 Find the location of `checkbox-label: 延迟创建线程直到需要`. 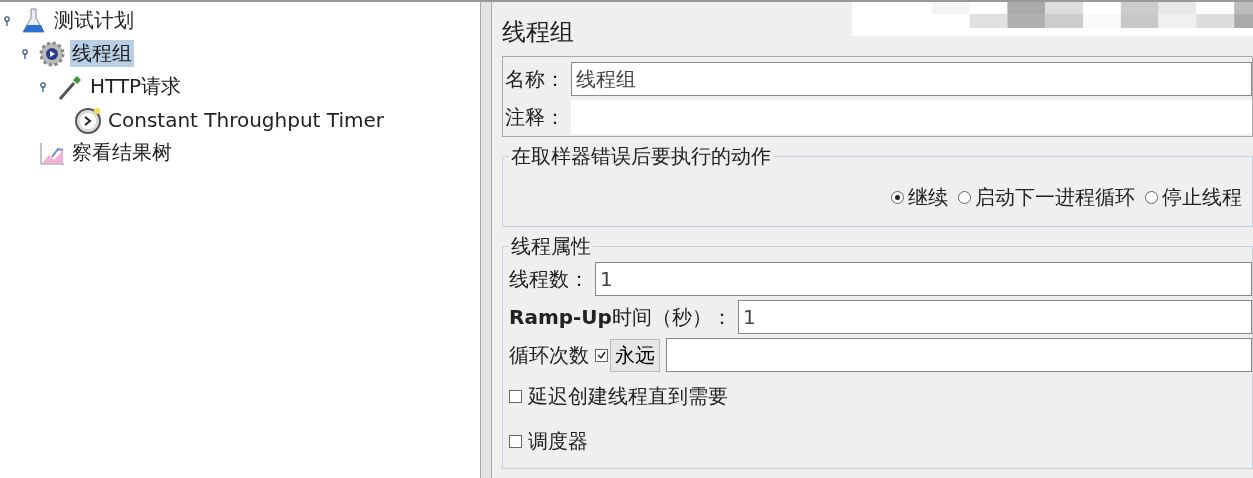

checkbox-label: 延迟创建线程直到需要 is located at coordinates (628, 396).